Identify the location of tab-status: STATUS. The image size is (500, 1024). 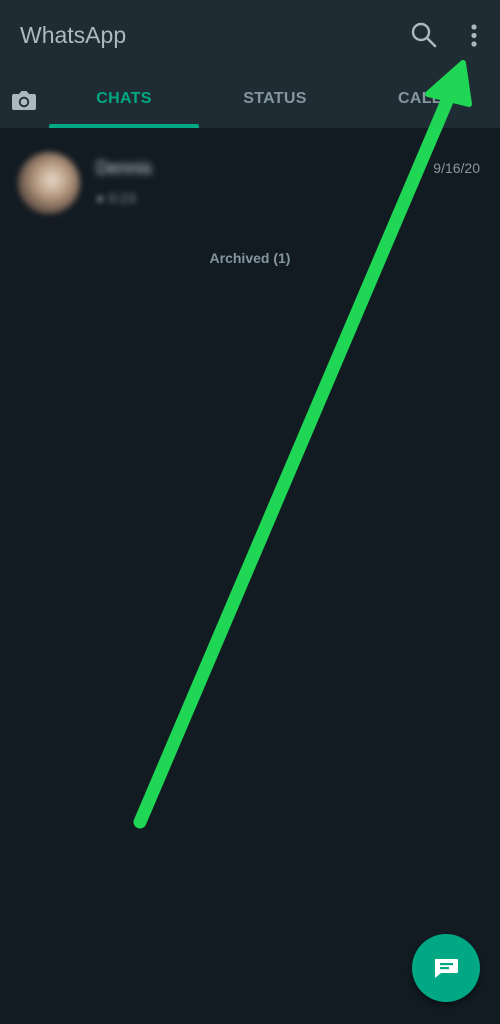
(275, 106).